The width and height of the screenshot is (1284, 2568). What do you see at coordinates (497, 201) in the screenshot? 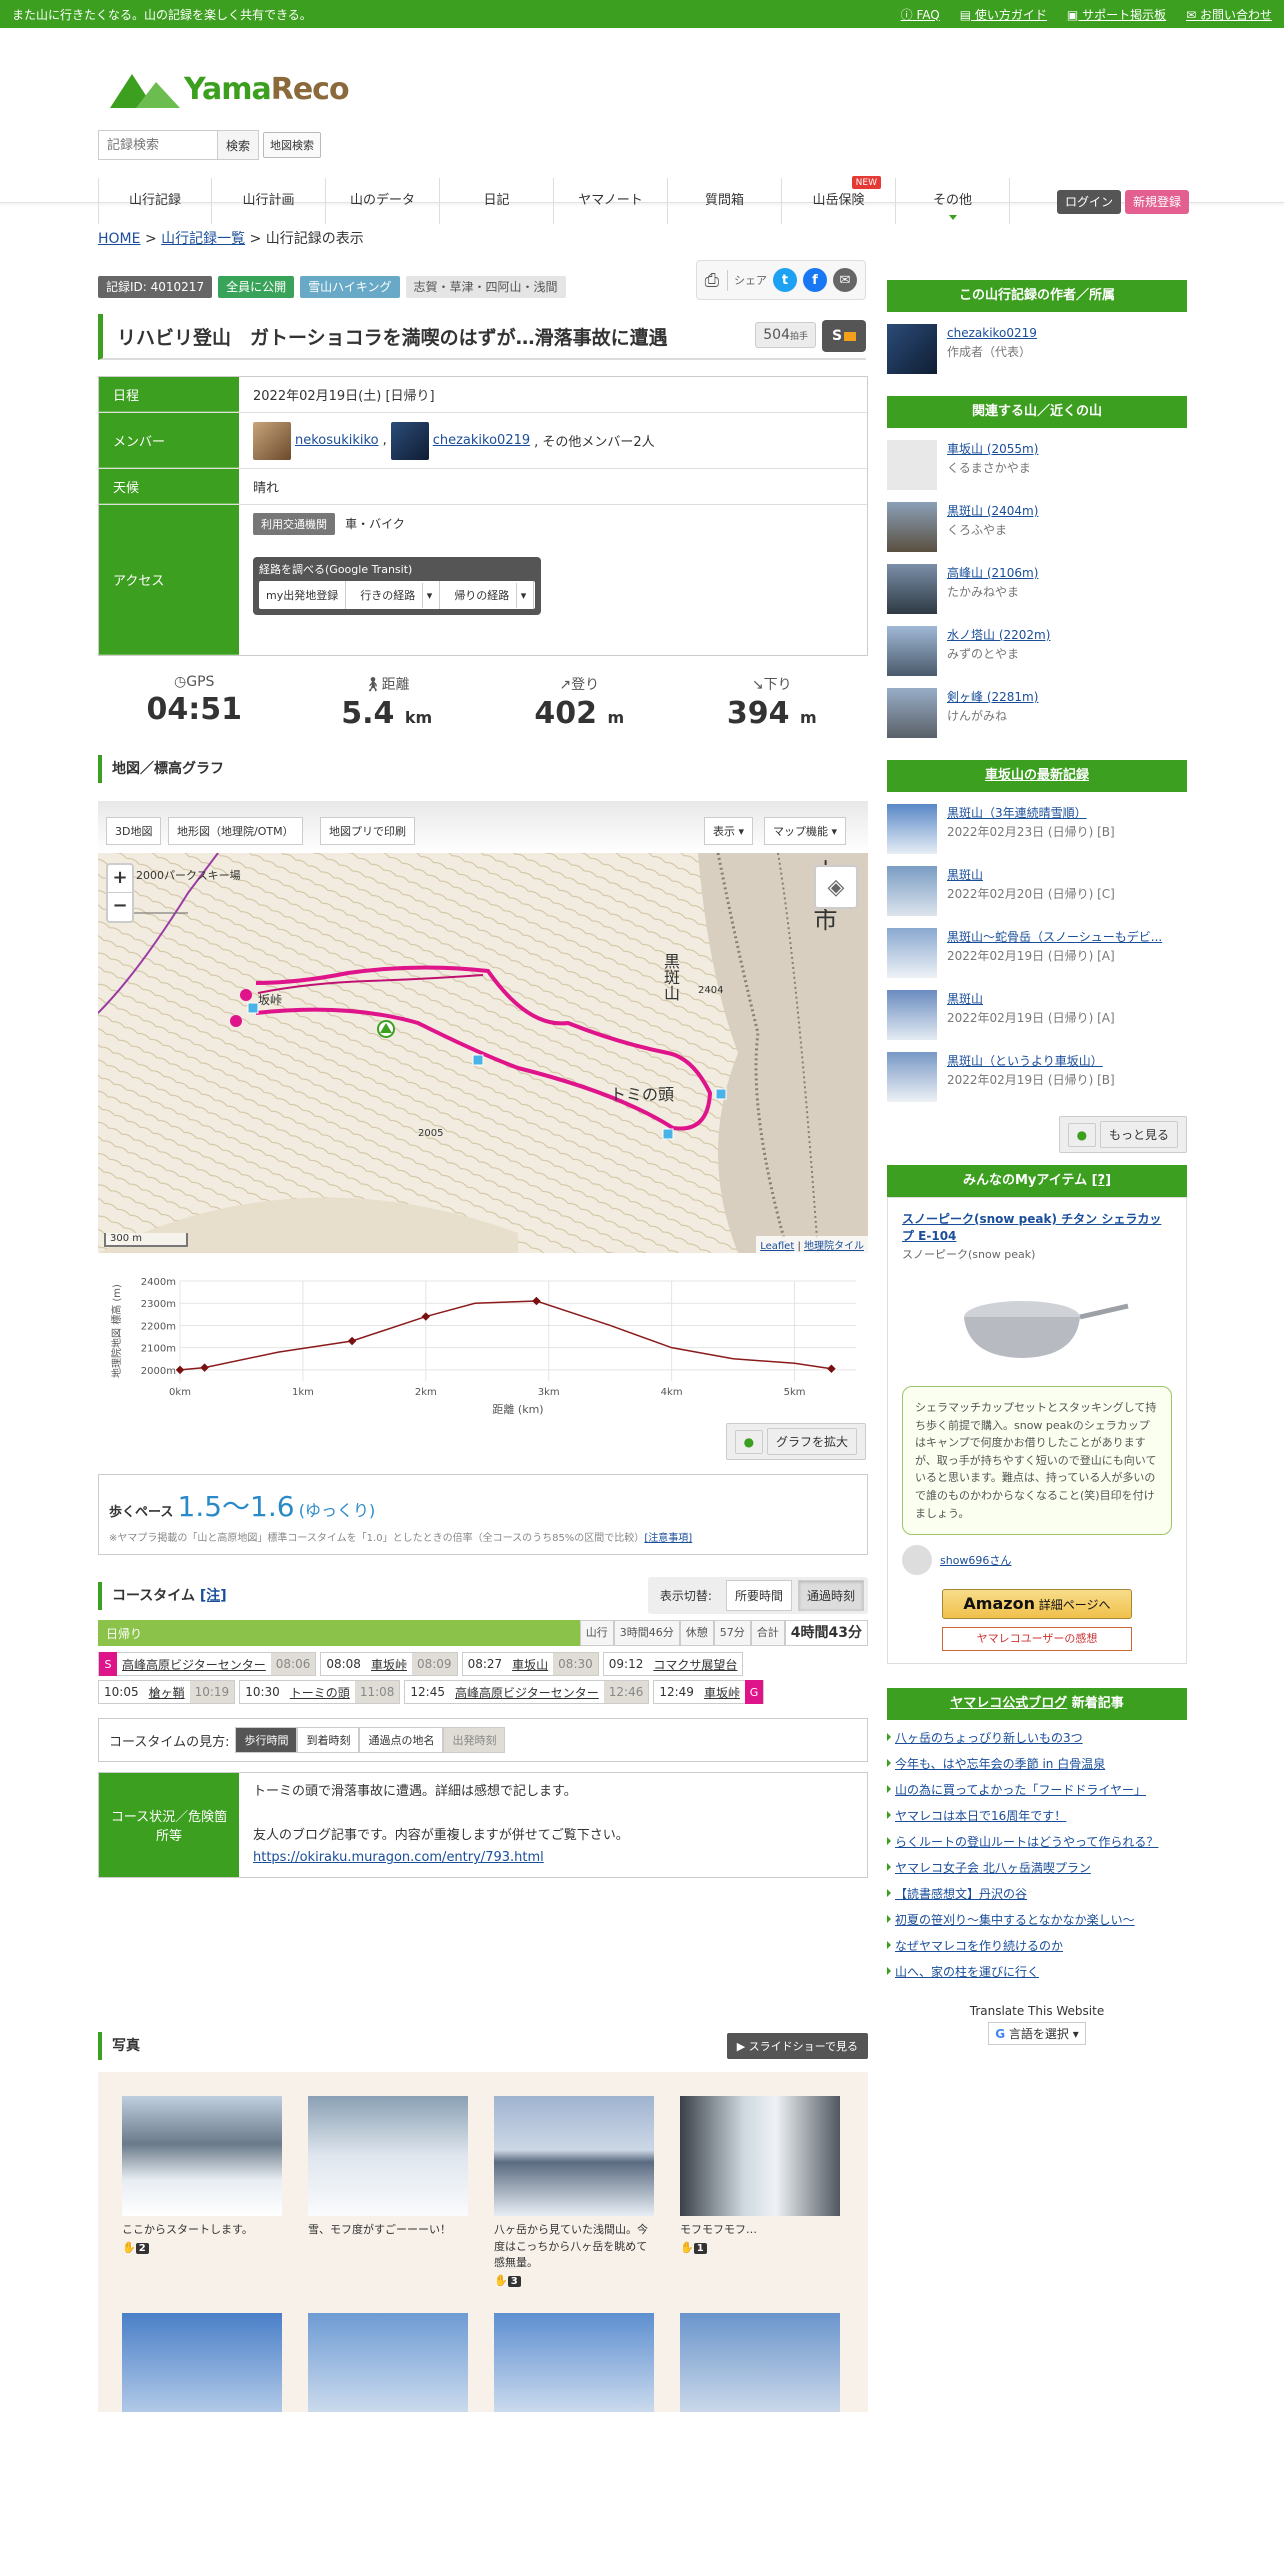
I see `nav-diary: 日記` at bounding box center [497, 201].